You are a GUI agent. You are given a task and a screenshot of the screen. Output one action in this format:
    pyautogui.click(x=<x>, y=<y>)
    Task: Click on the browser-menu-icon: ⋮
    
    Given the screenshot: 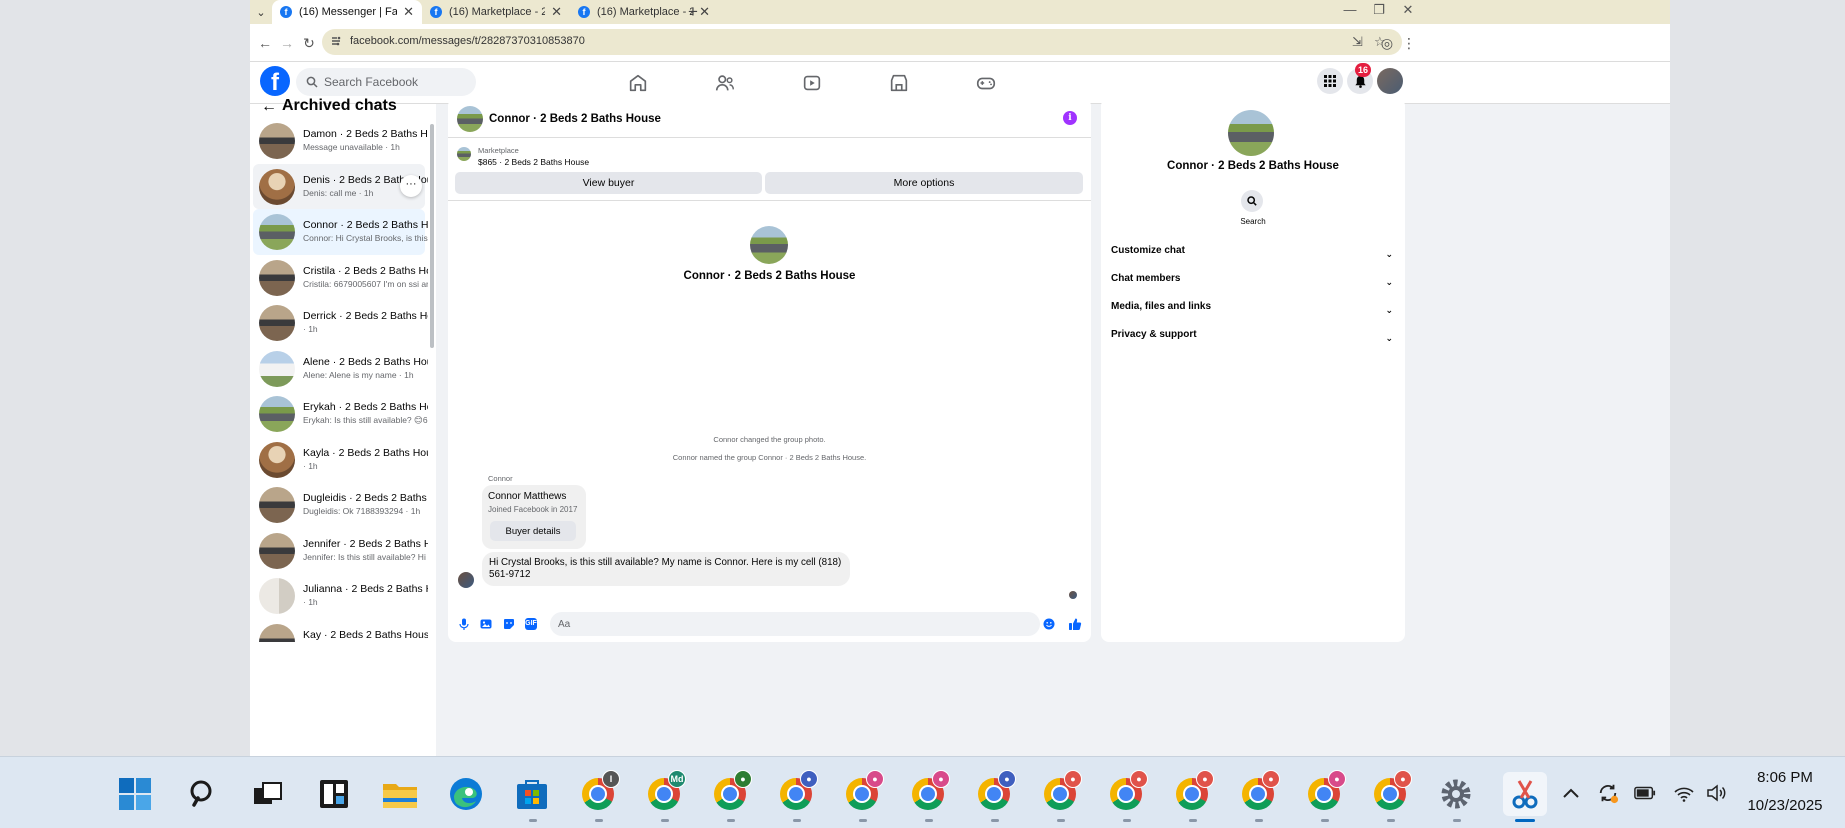 What is the action you would take?
    pyautogui.click(x=1409, y=43)
    